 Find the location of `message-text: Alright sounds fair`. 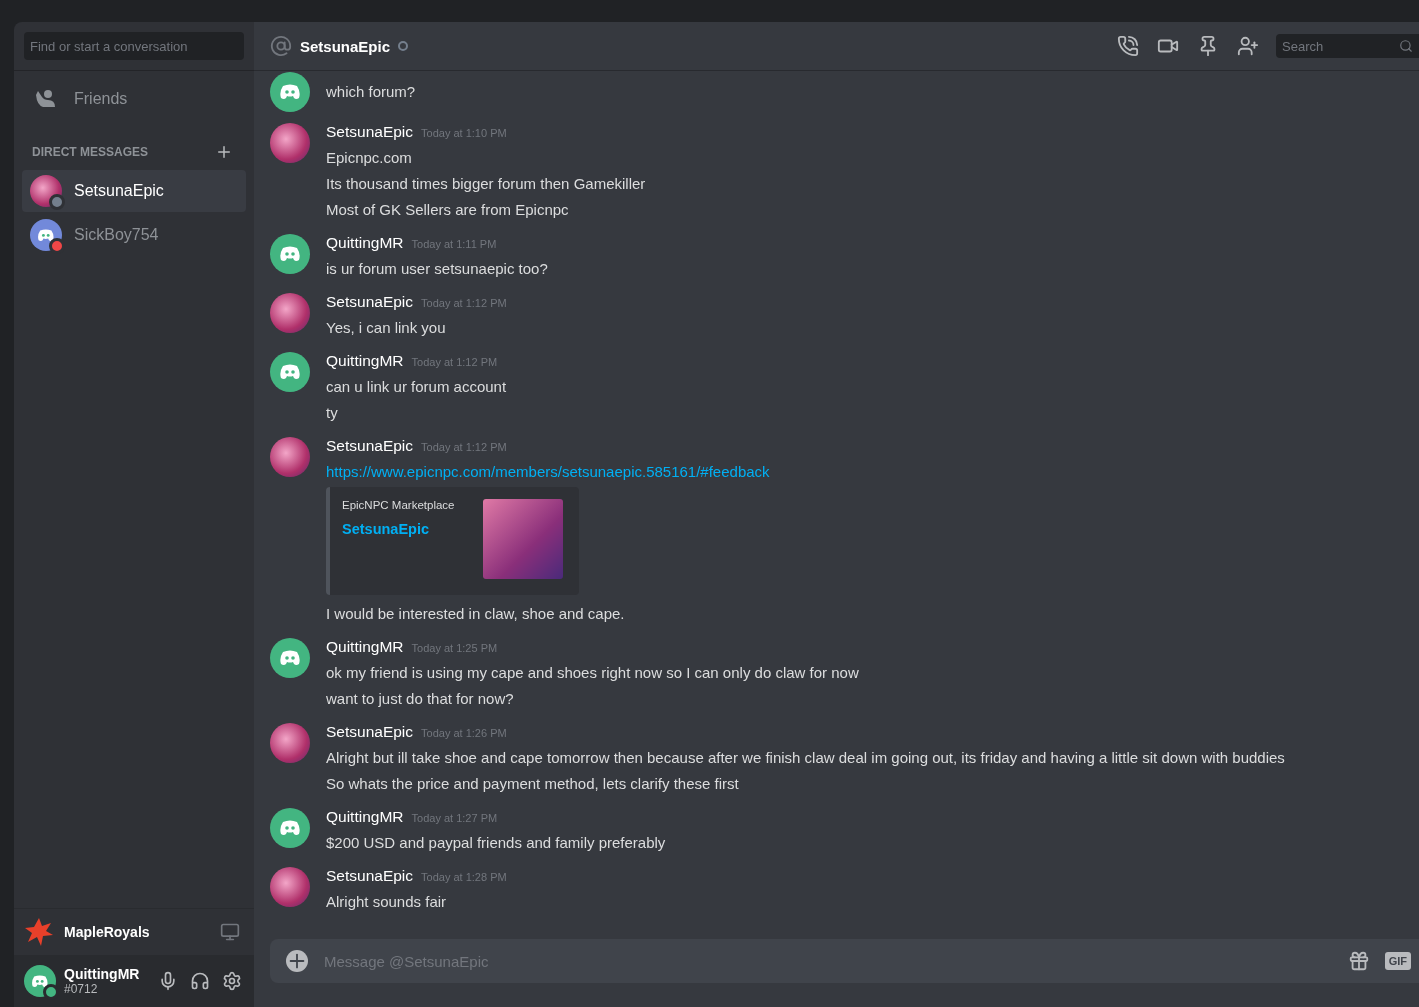

message-text: Alright sounds fair is located at coordinates (387, 902).